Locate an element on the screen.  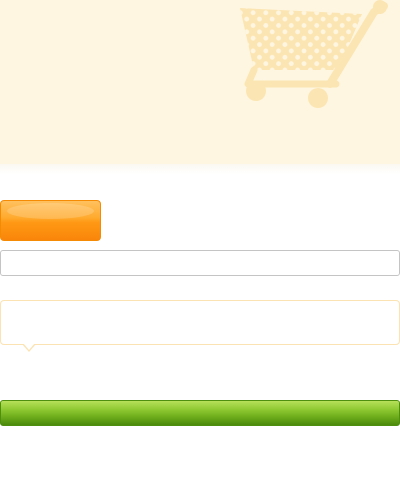
shopping-cart-icon is located at coordinates (314, 54).